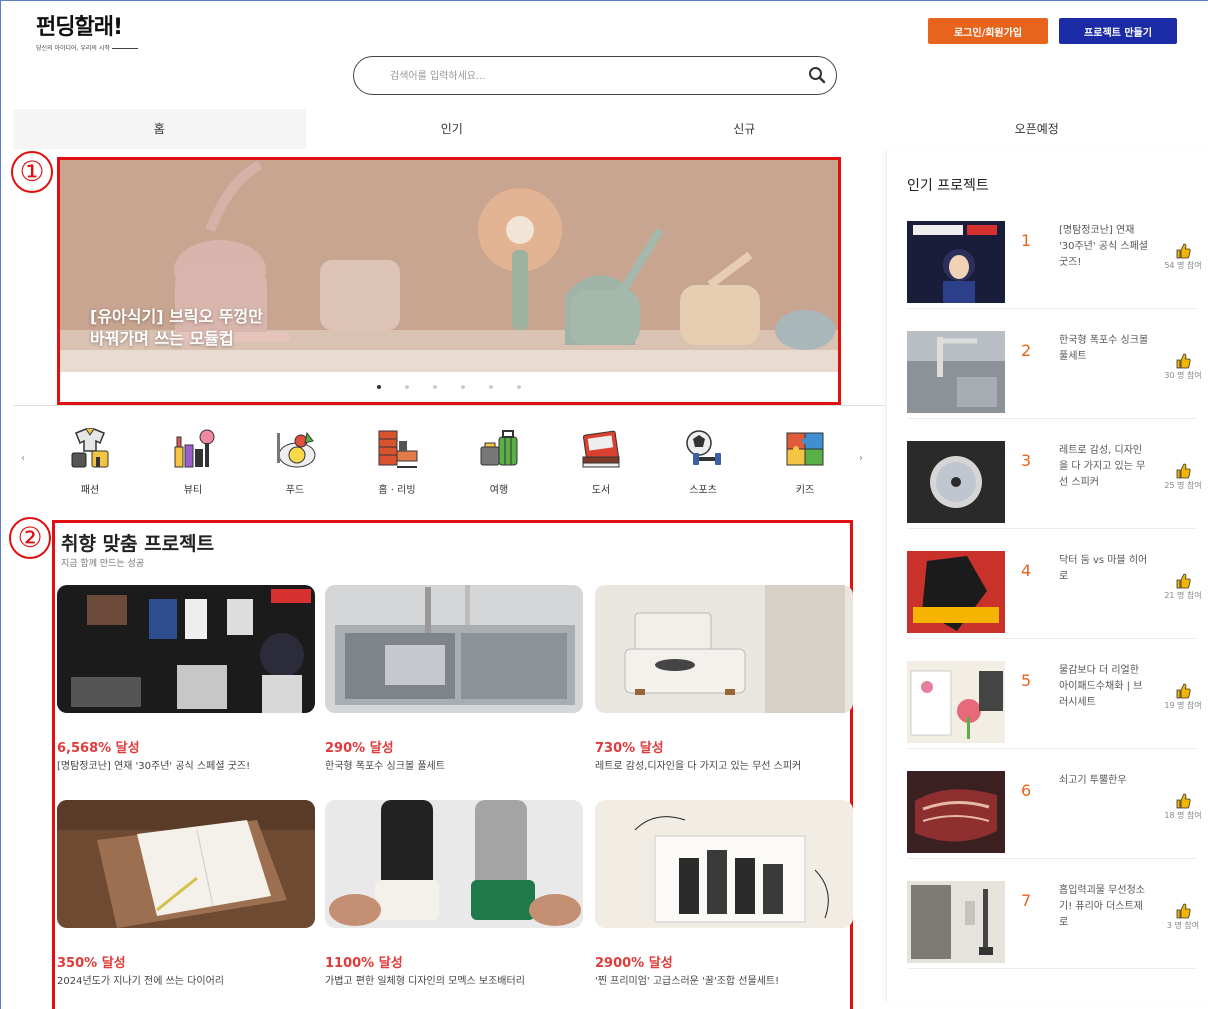 The width and height of the screenshot is (1208, 1009). I want to click on achievement-rate: 1100% 달성, so click(364, 963).